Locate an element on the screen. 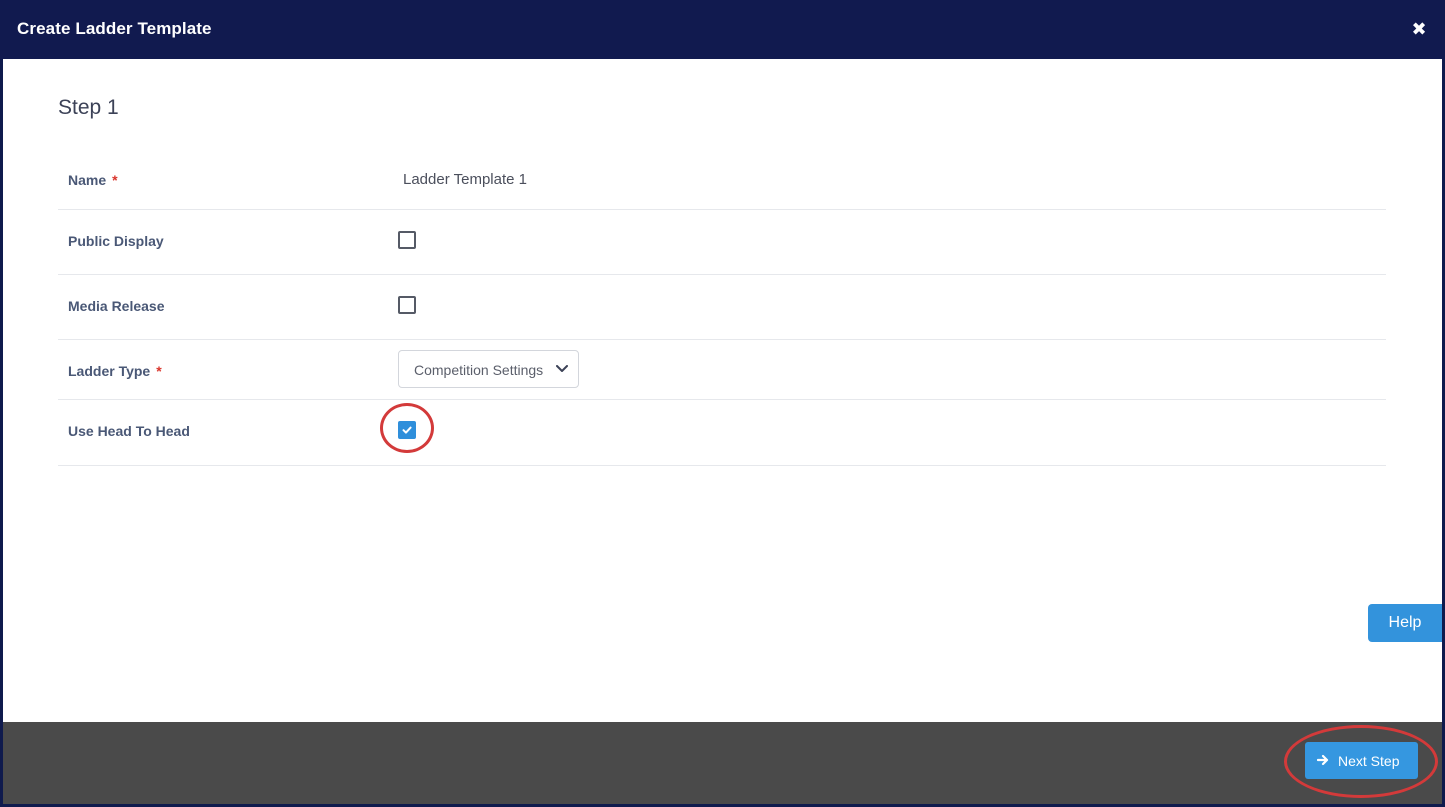 This screenshot has height=807, width=1445. chevron-down-icon is located at coordinates (562, 368).